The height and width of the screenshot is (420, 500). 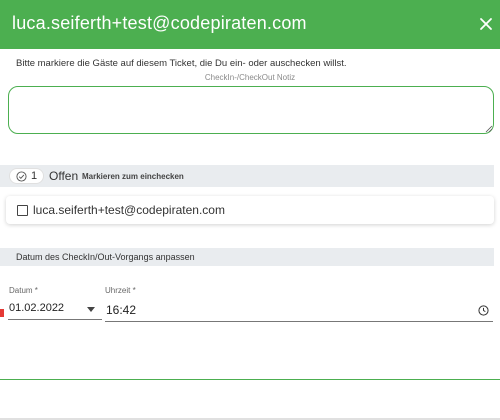 What do you see at coordinates (21, 176) in the screenshot?
I see `check-circle-icon` at bounding box center [21, 176].